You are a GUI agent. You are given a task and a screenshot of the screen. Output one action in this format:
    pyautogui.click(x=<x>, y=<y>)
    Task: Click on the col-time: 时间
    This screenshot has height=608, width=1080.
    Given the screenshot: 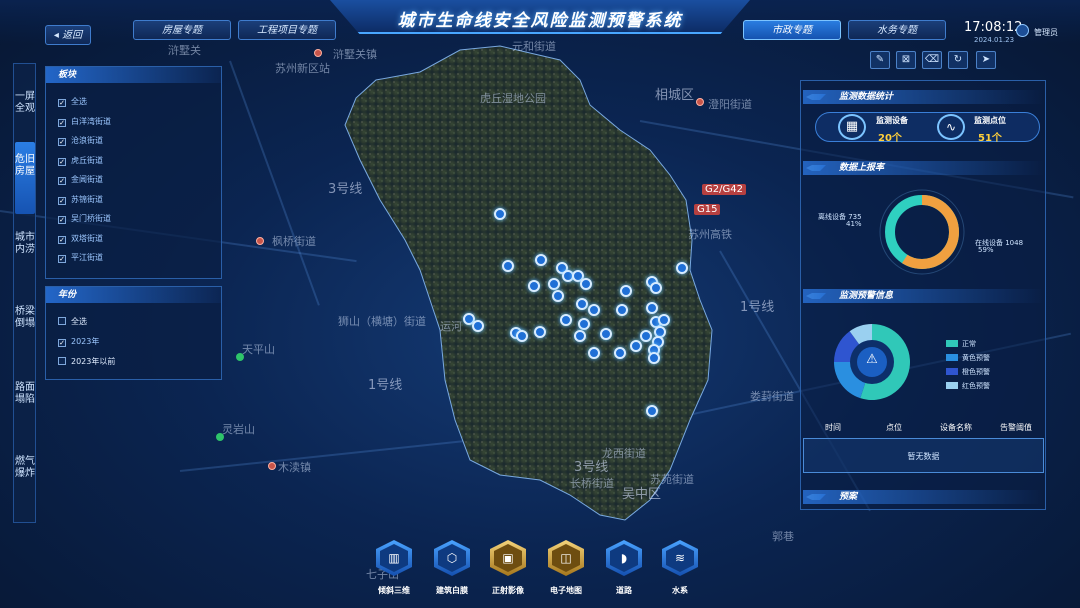 What is the action you would take?
    pyautogui.click(x=833, y=427)
    